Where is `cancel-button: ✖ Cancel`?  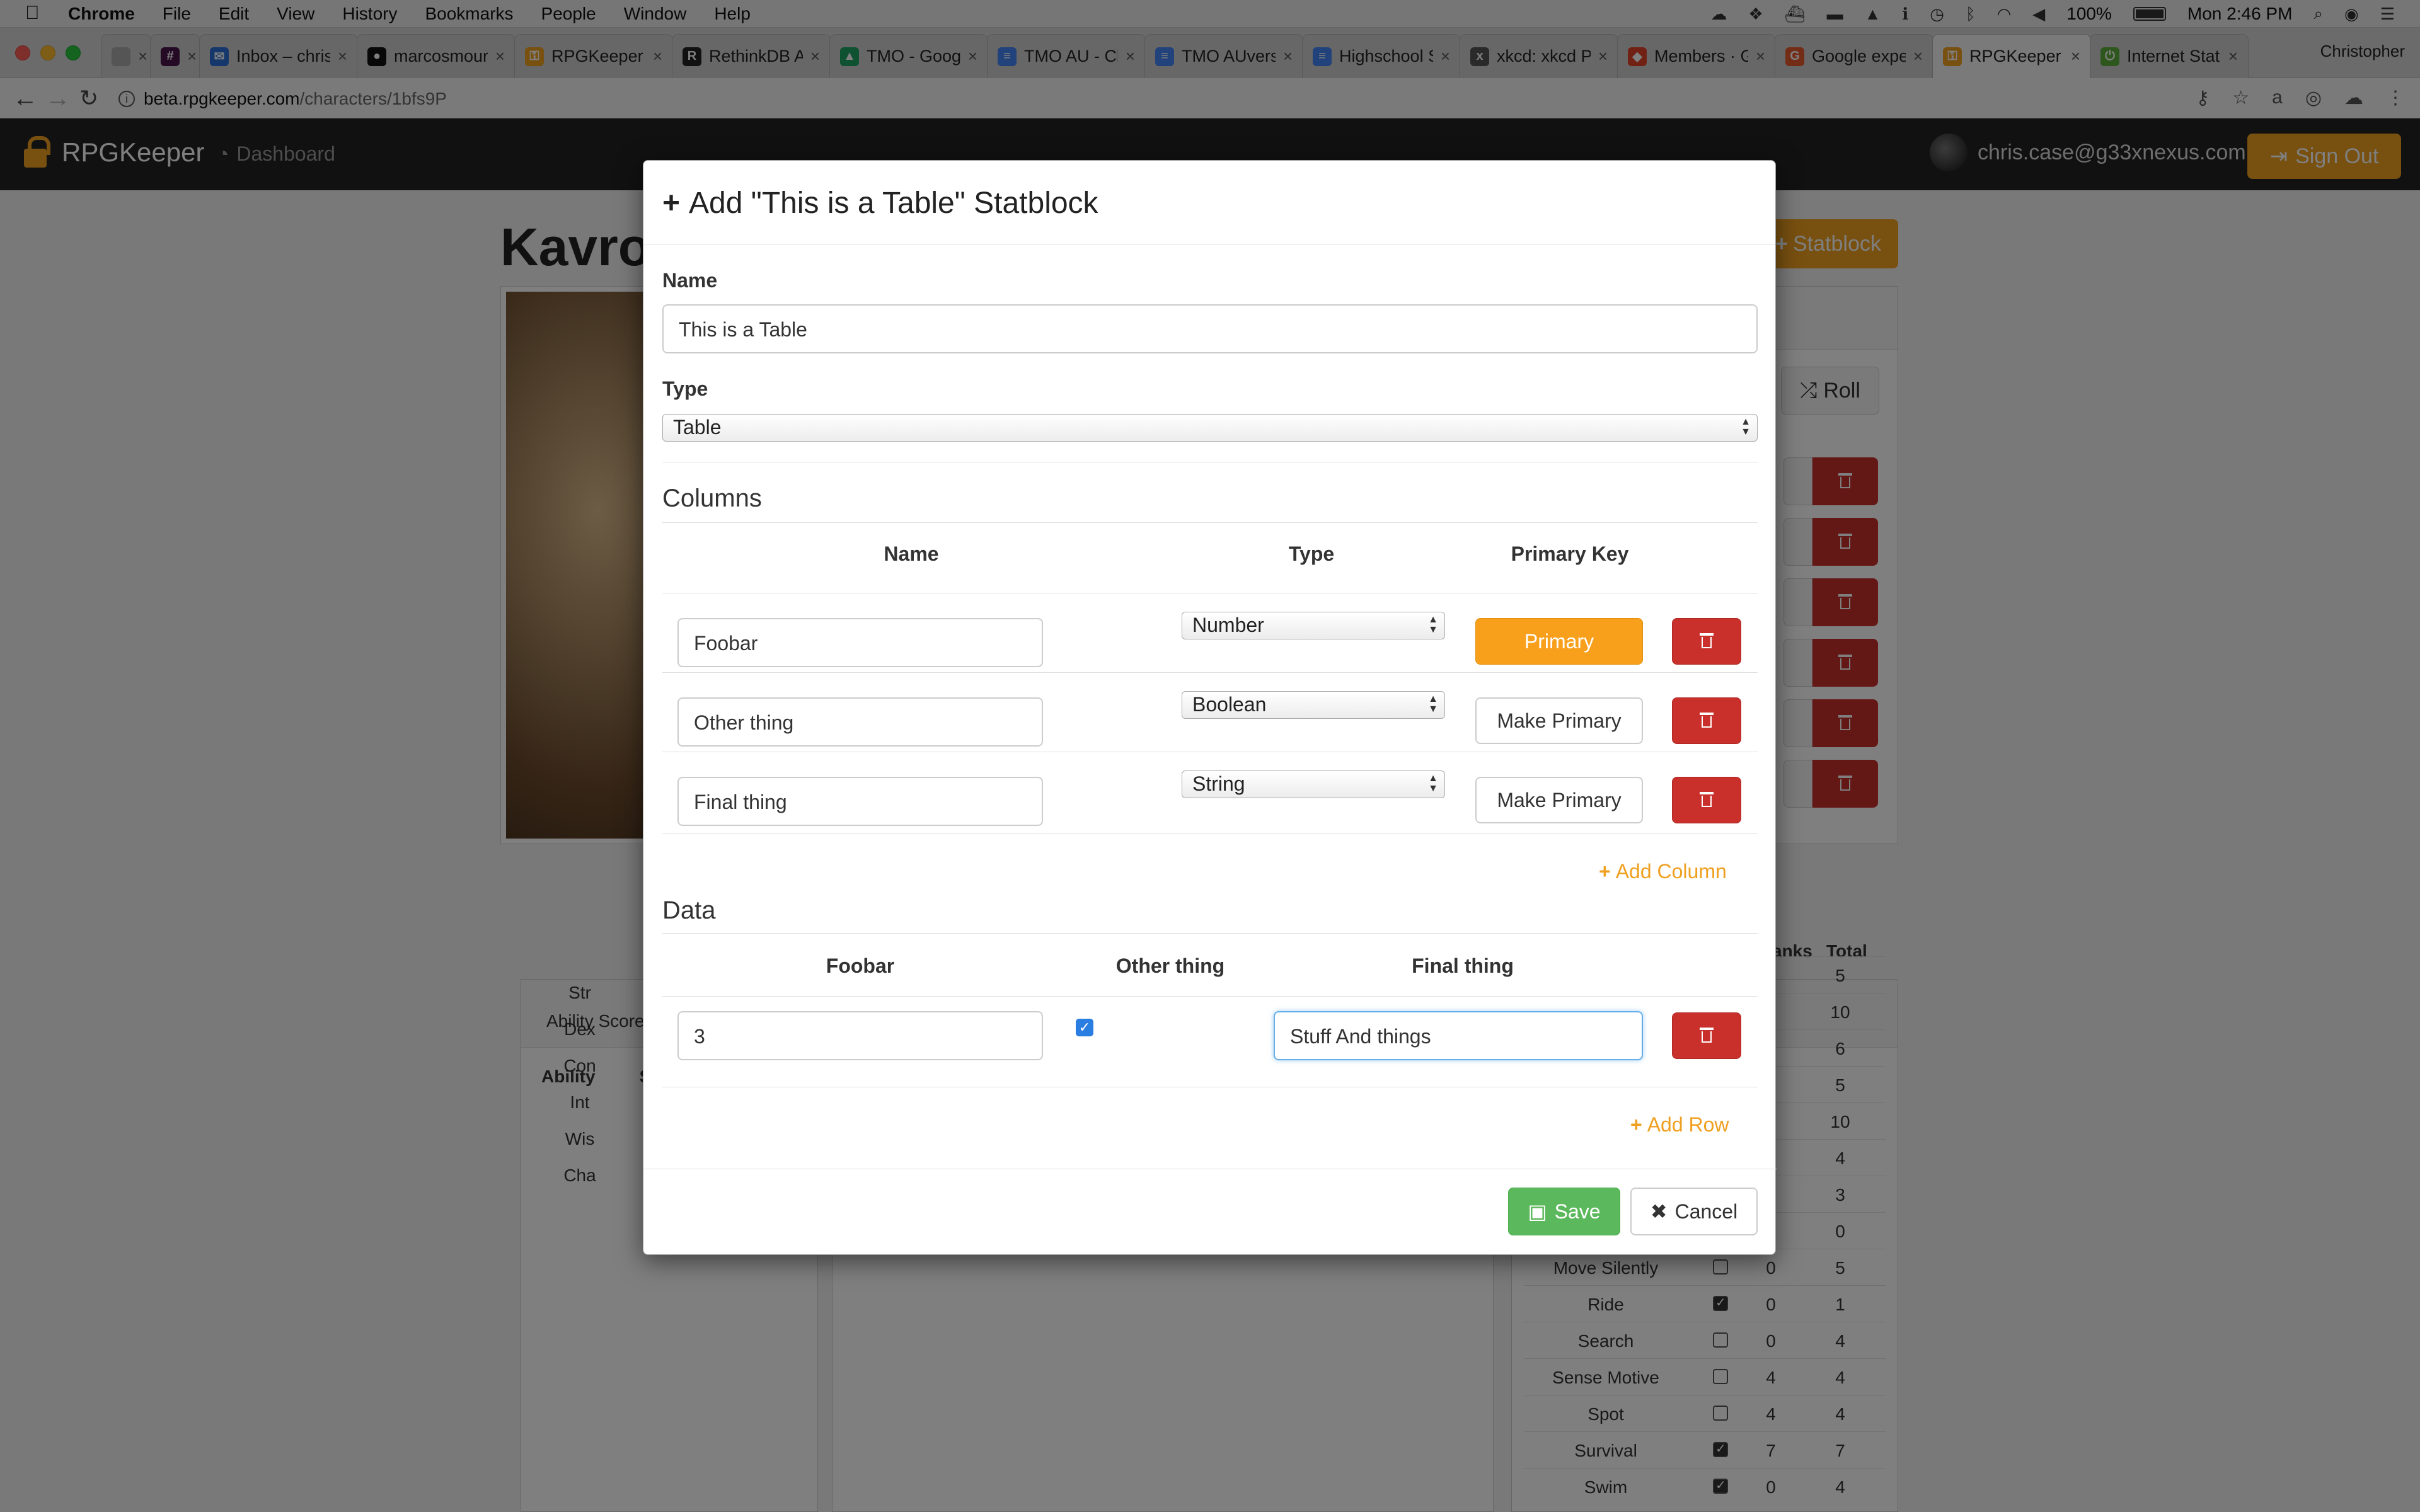 cancel-button: ✖ Cancel is located at coordinates (1694, 1211).